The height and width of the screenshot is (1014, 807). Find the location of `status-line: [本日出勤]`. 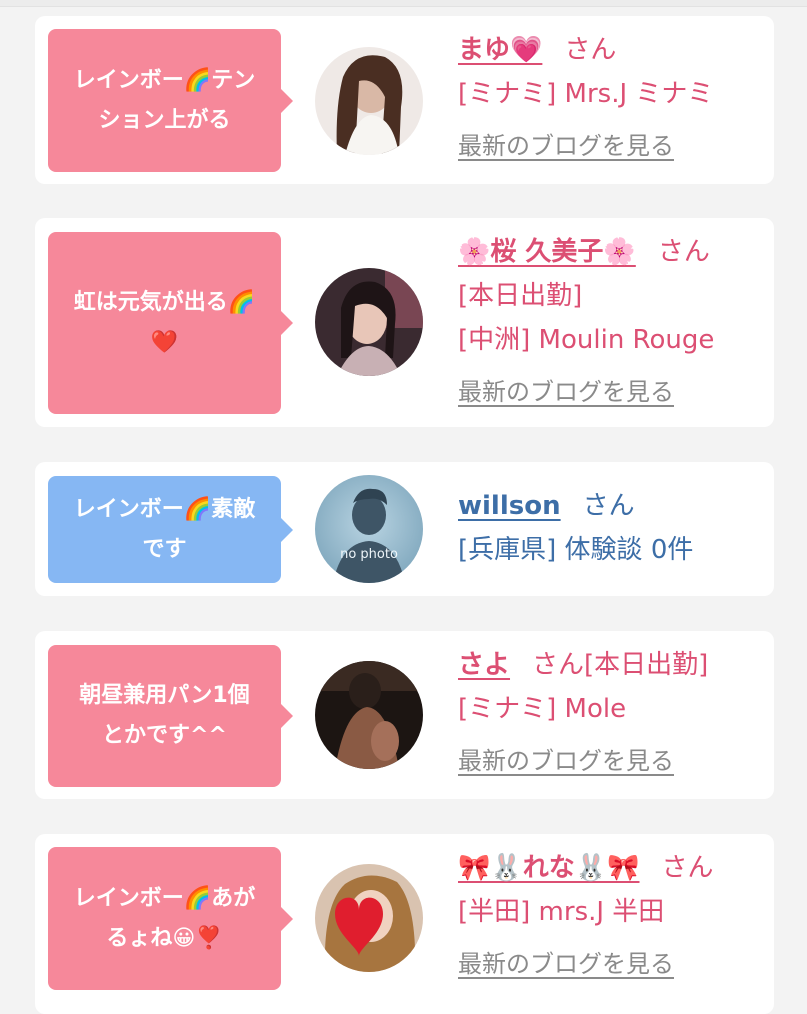

status-line: [本日出勤] is located at coordinates (520, 296).